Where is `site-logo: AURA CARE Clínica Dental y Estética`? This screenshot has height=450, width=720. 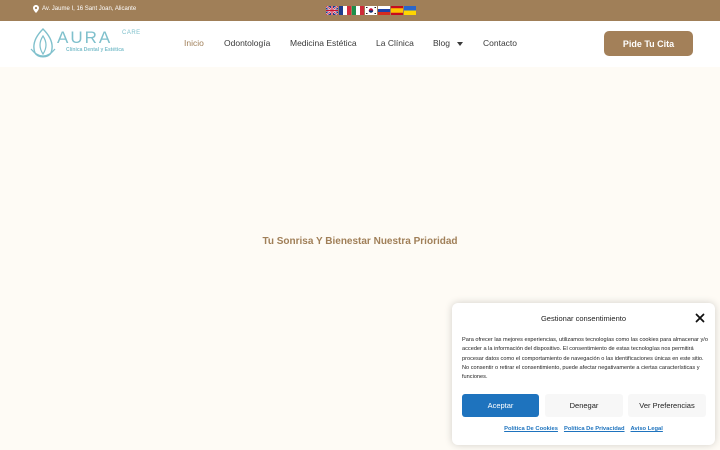 site-logo: AURA CARE Clínica Dental y Estética is located at coordinates (87, 44).